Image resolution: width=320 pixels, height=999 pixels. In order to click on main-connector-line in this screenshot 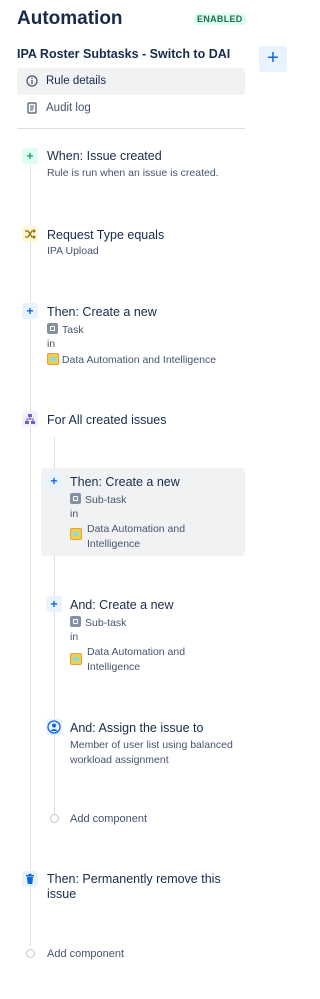, I will do `click(30, 555)`.